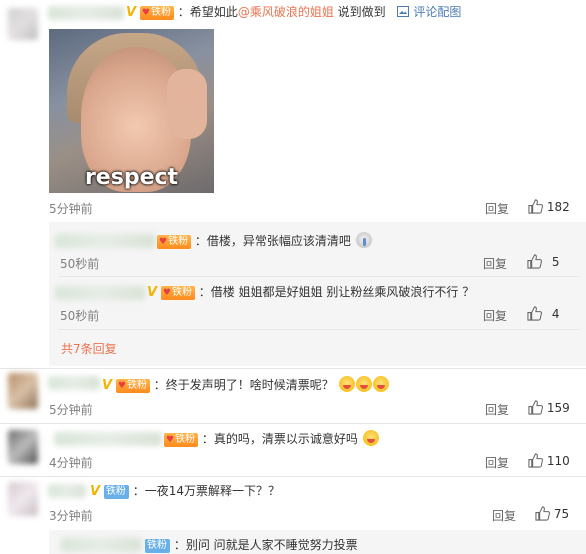  Describe the element at coordinates (71, 463) in the screenshot. I see `timestamp: 4分钟前` at that location.